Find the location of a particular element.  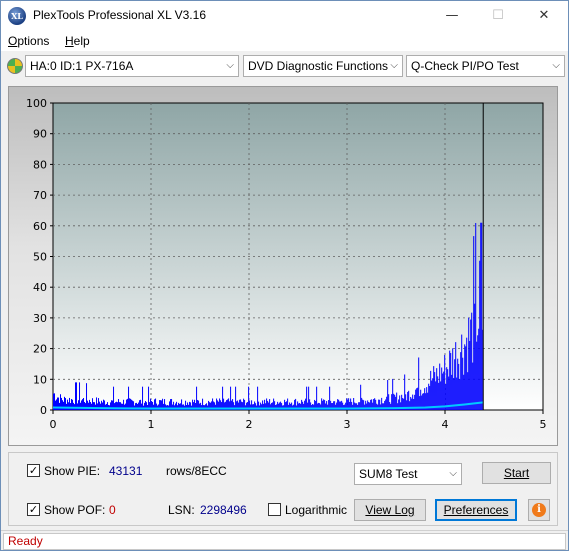

minimize-button: — is located at coordinates (452, 16).